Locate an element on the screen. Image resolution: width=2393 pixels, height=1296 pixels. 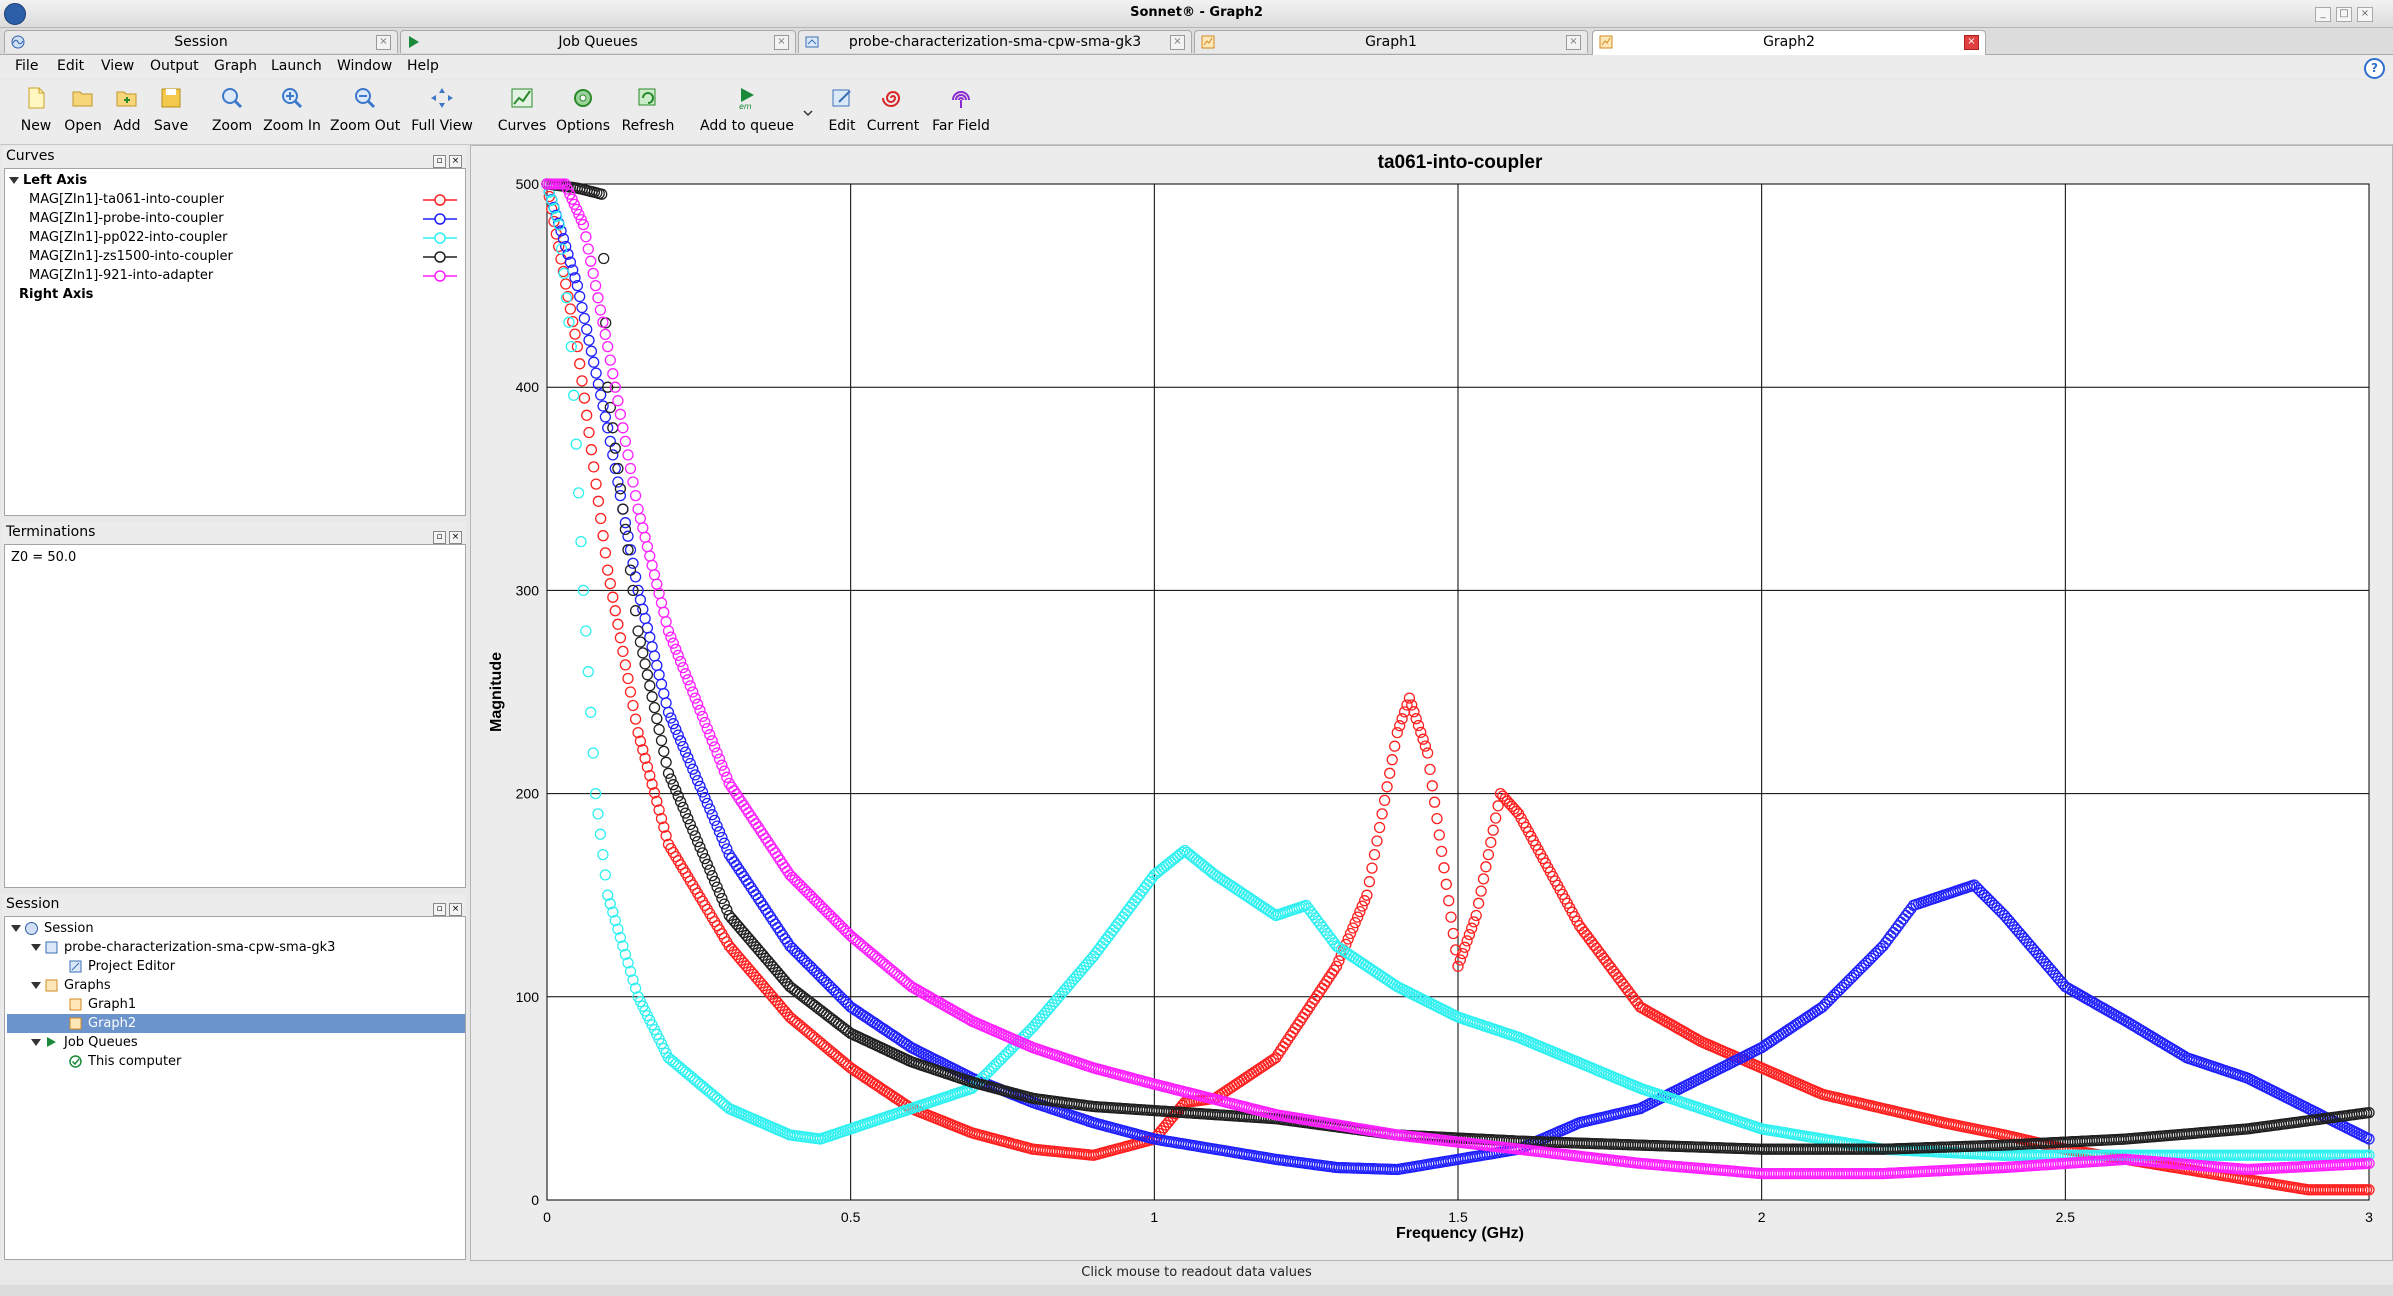
y-tick-label: 200 is located at coordinates (528, 794).